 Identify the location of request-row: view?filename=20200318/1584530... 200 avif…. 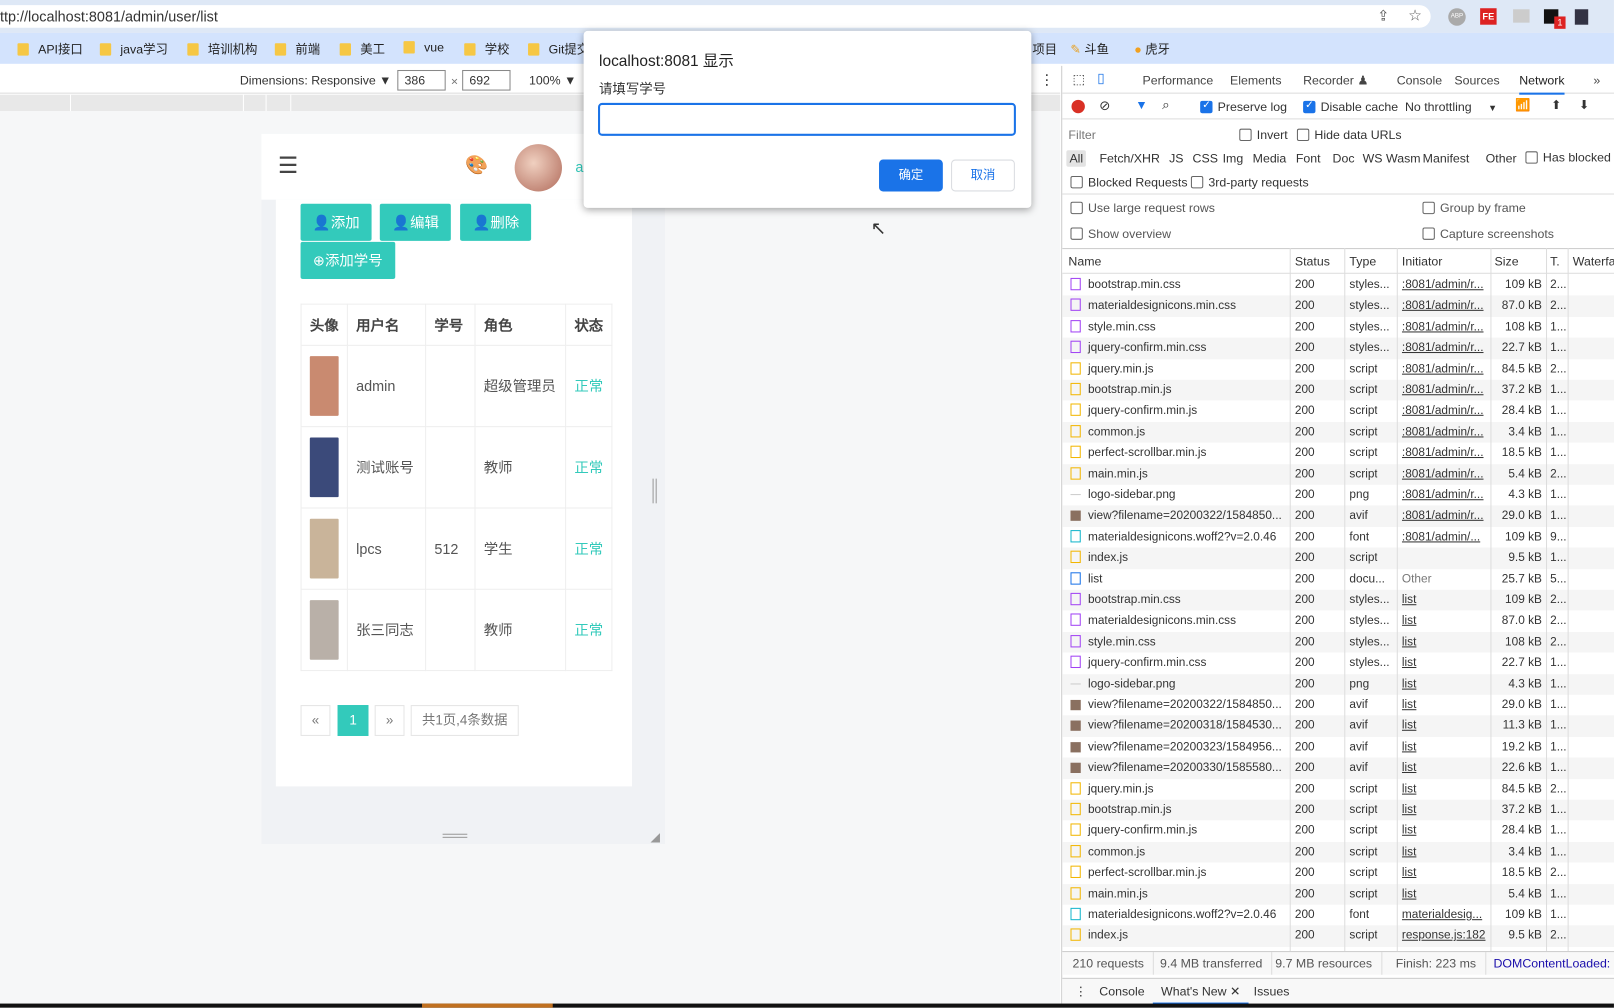
(1338, 726).